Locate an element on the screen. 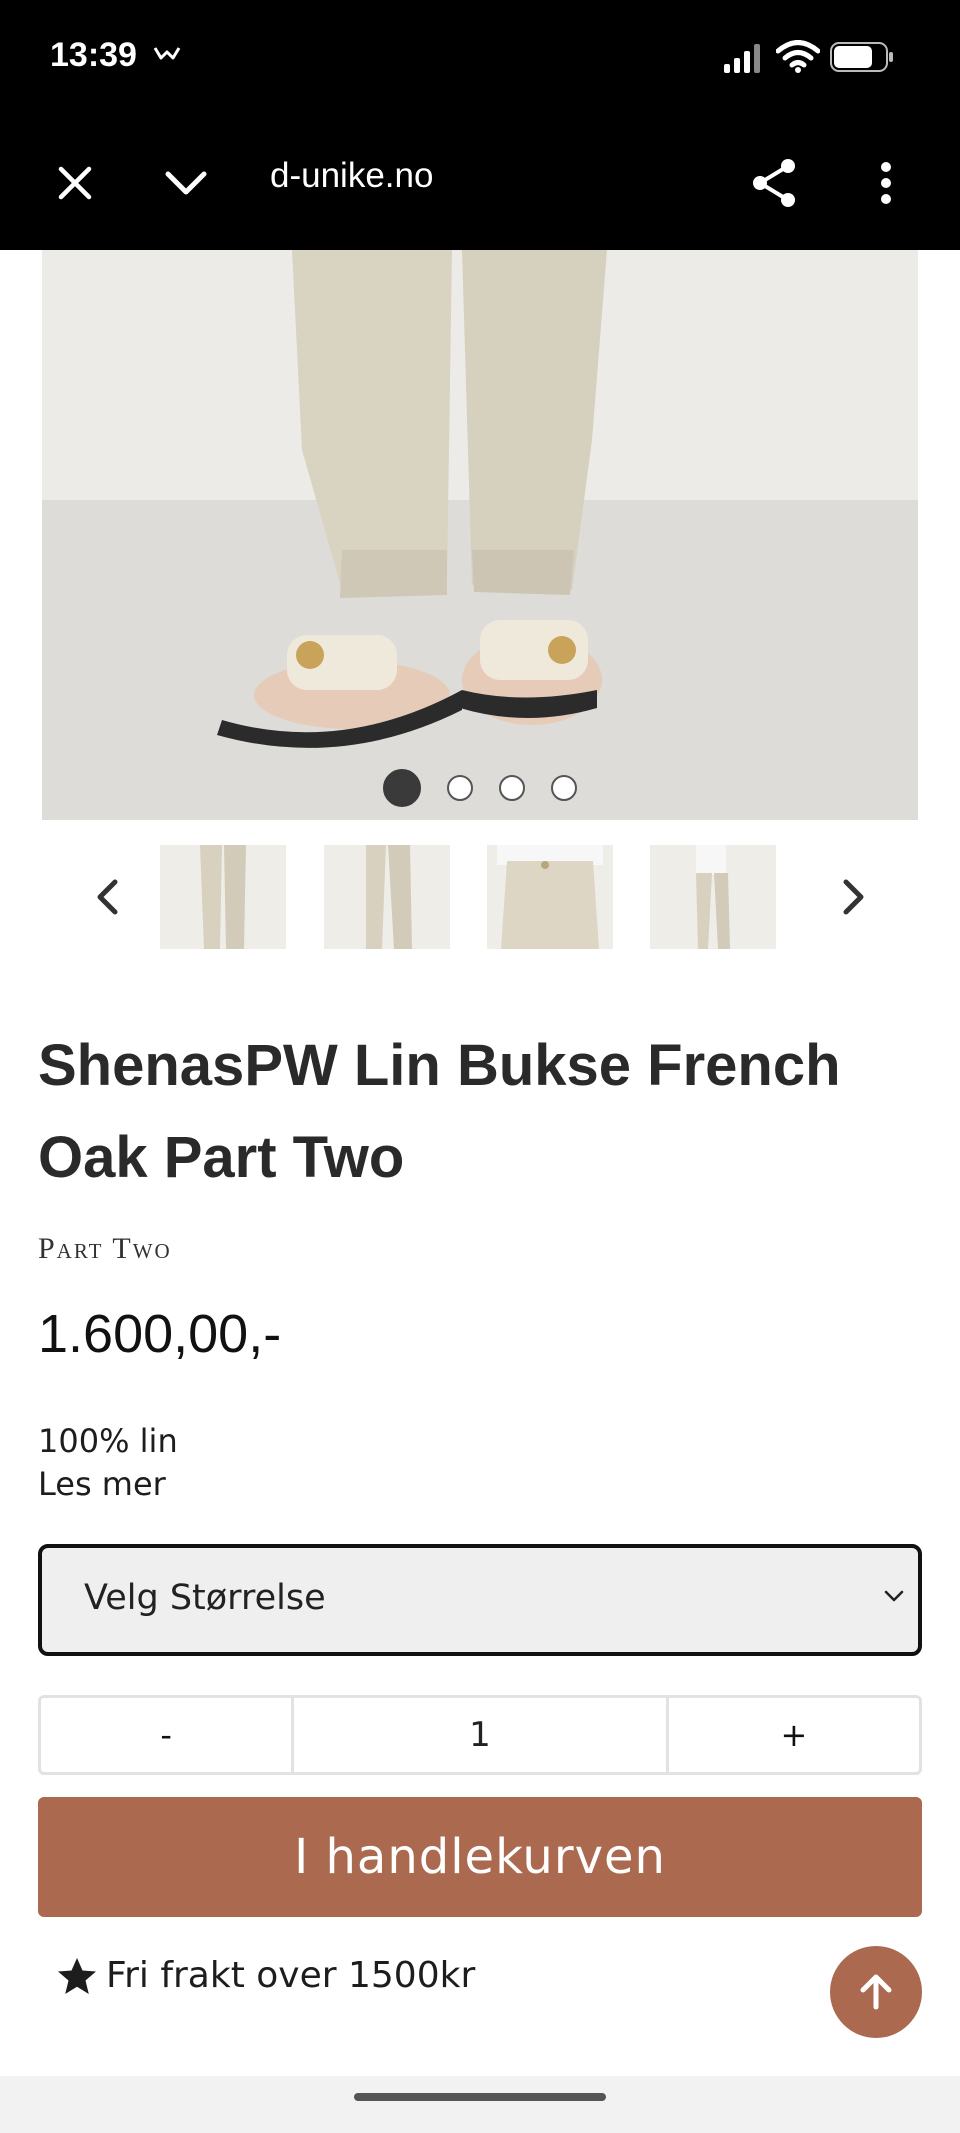  home-indicator is located at coordinates (480, 2097).